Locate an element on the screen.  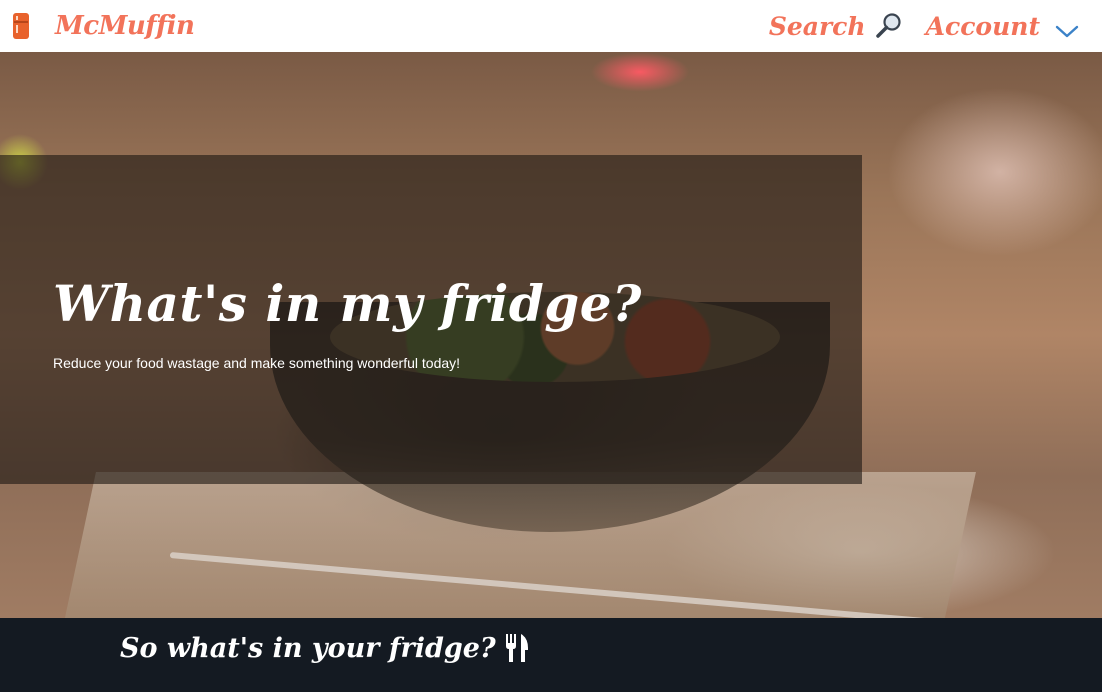
brand-link: McMuffin is located at coordinates (104, 26).